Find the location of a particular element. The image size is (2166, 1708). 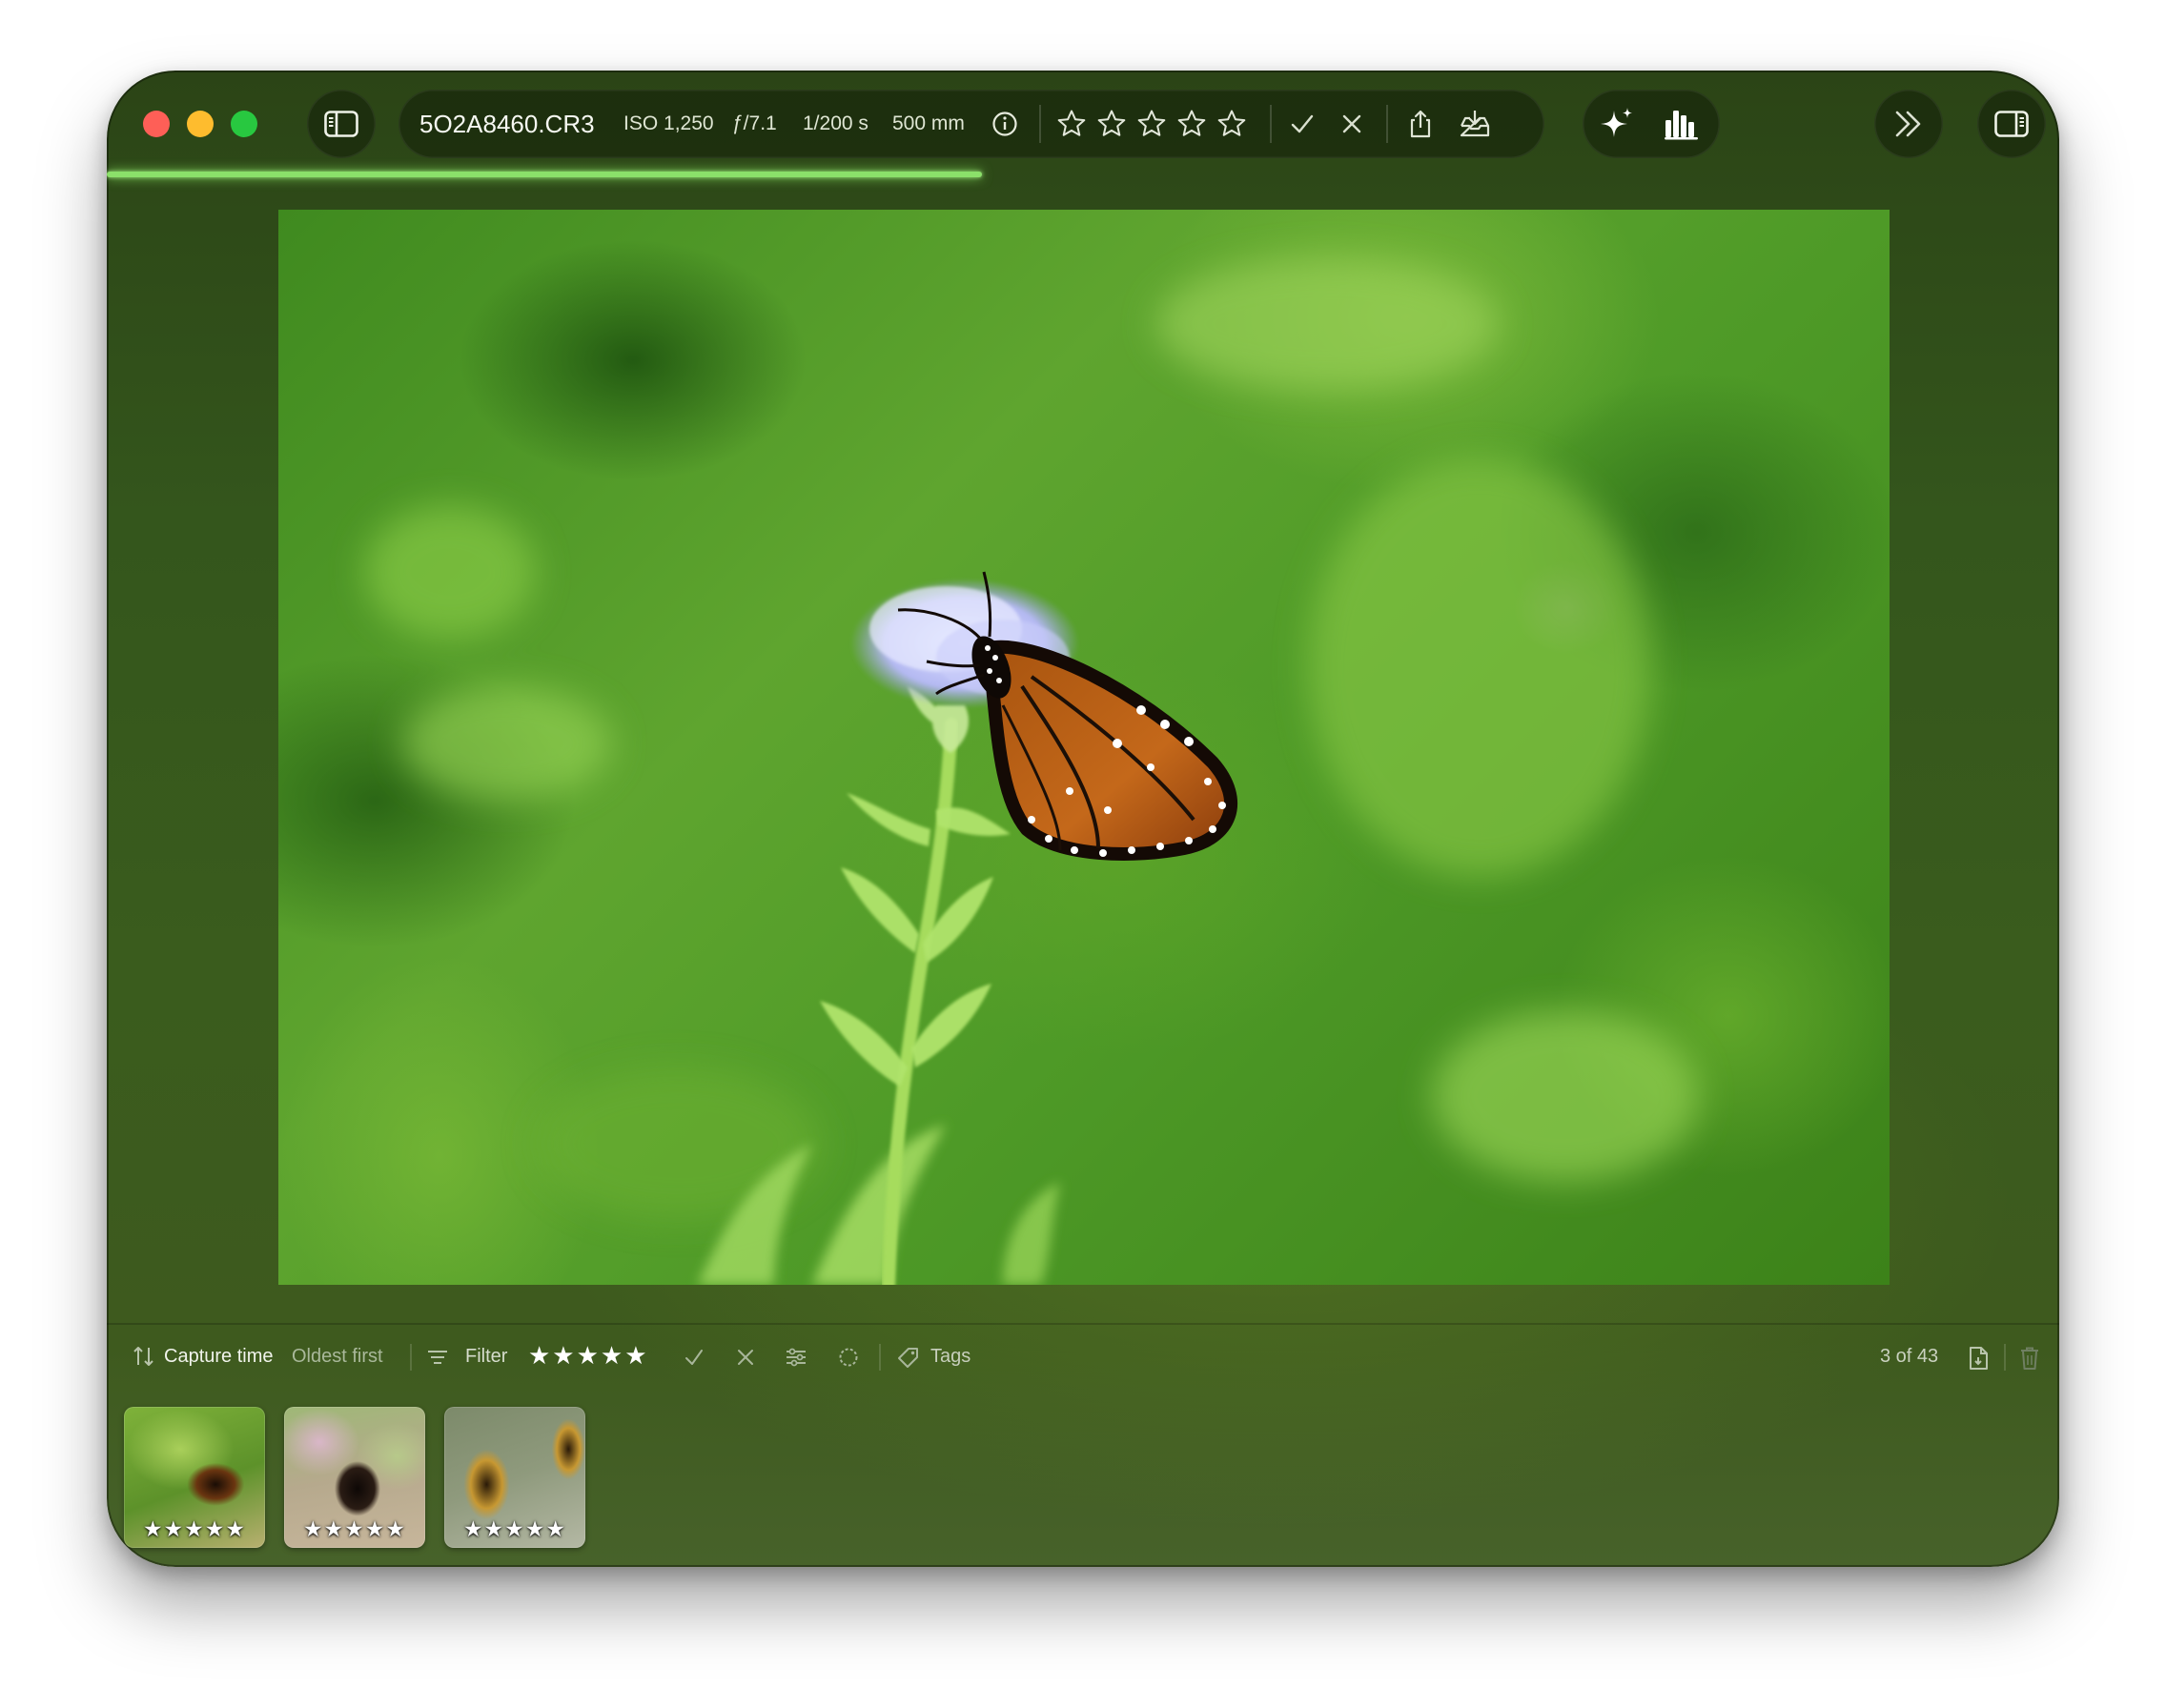

sort-order-label: Oldest first is located at coordinates (337, 1356).